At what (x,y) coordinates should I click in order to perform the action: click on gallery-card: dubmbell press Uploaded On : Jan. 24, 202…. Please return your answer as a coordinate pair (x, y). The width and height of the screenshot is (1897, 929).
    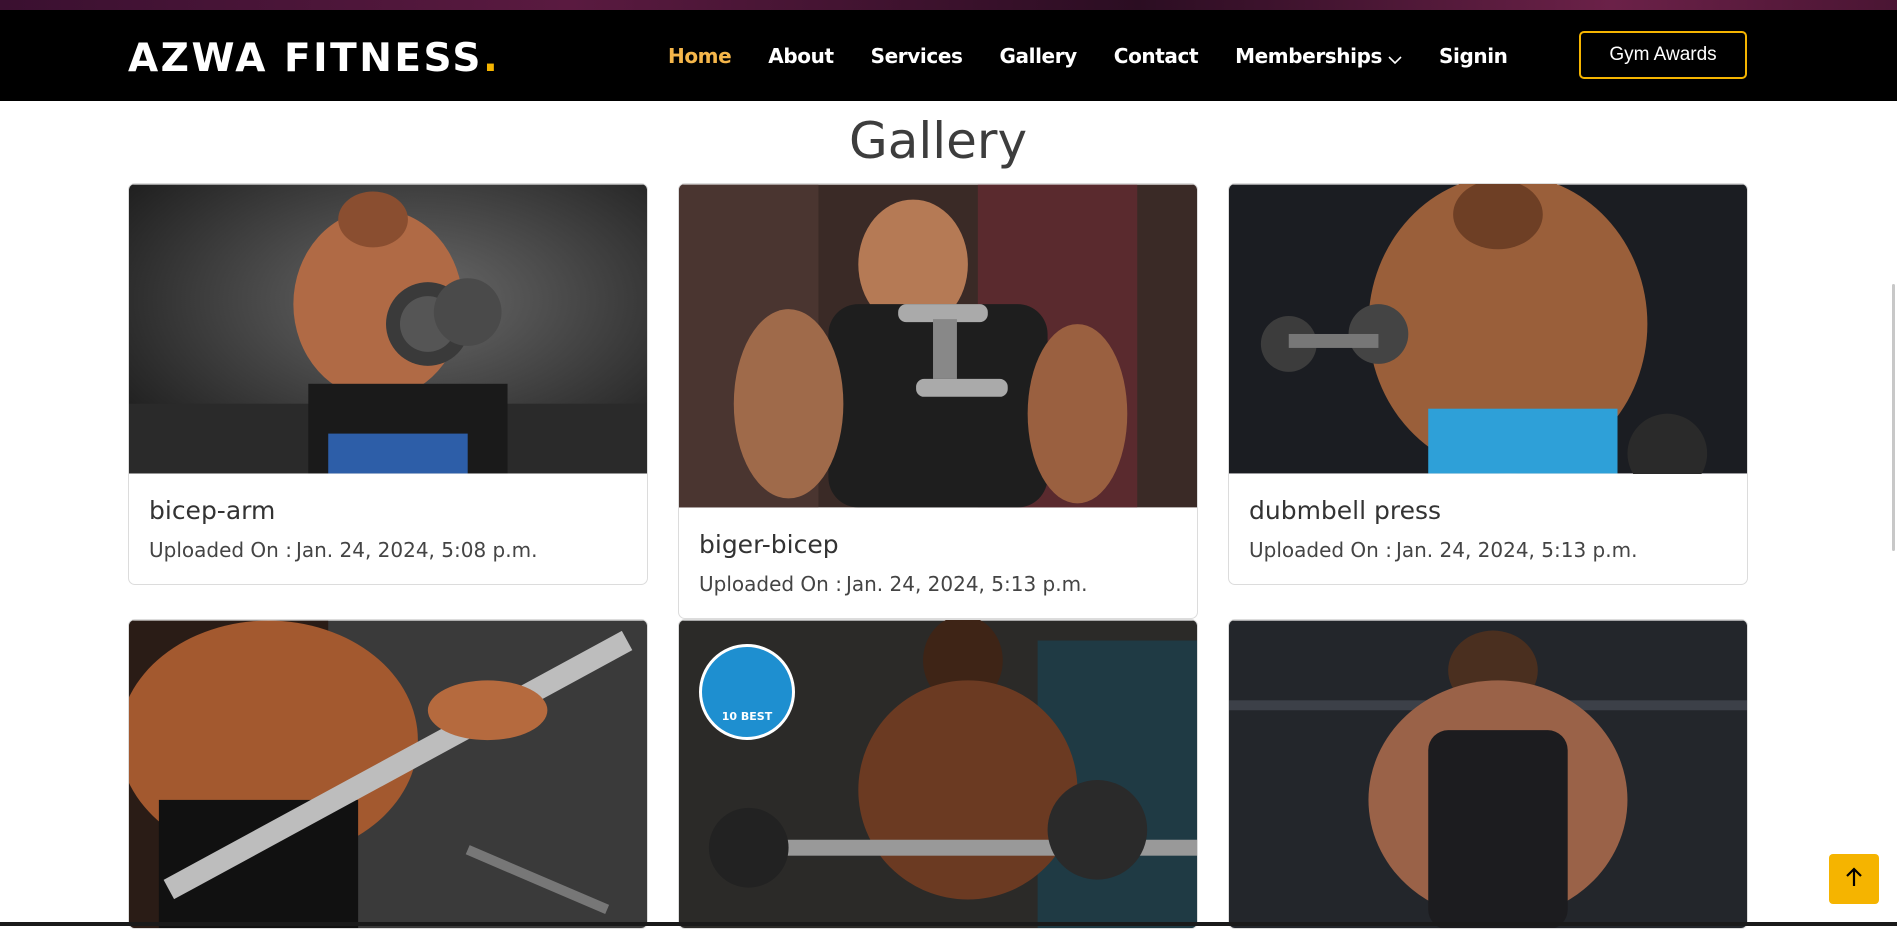
    Looking at the image, I should click on (1488, 384).